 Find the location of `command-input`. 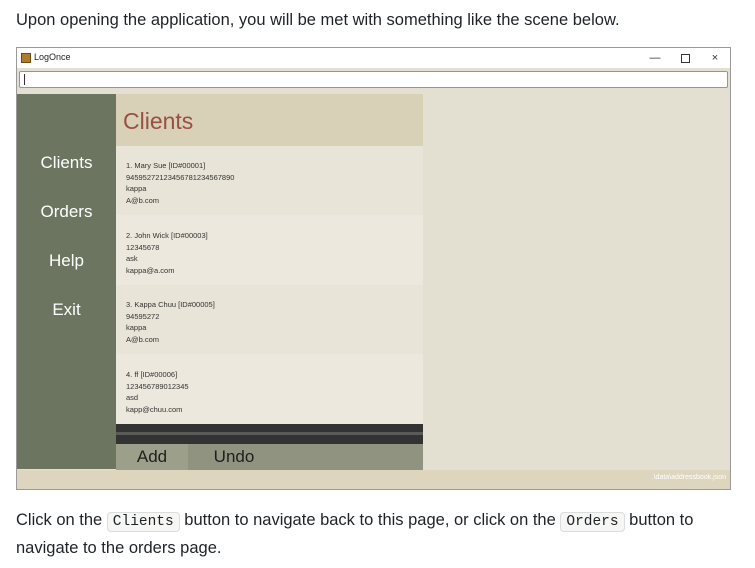

command-input is located at coordinates (373, 79).